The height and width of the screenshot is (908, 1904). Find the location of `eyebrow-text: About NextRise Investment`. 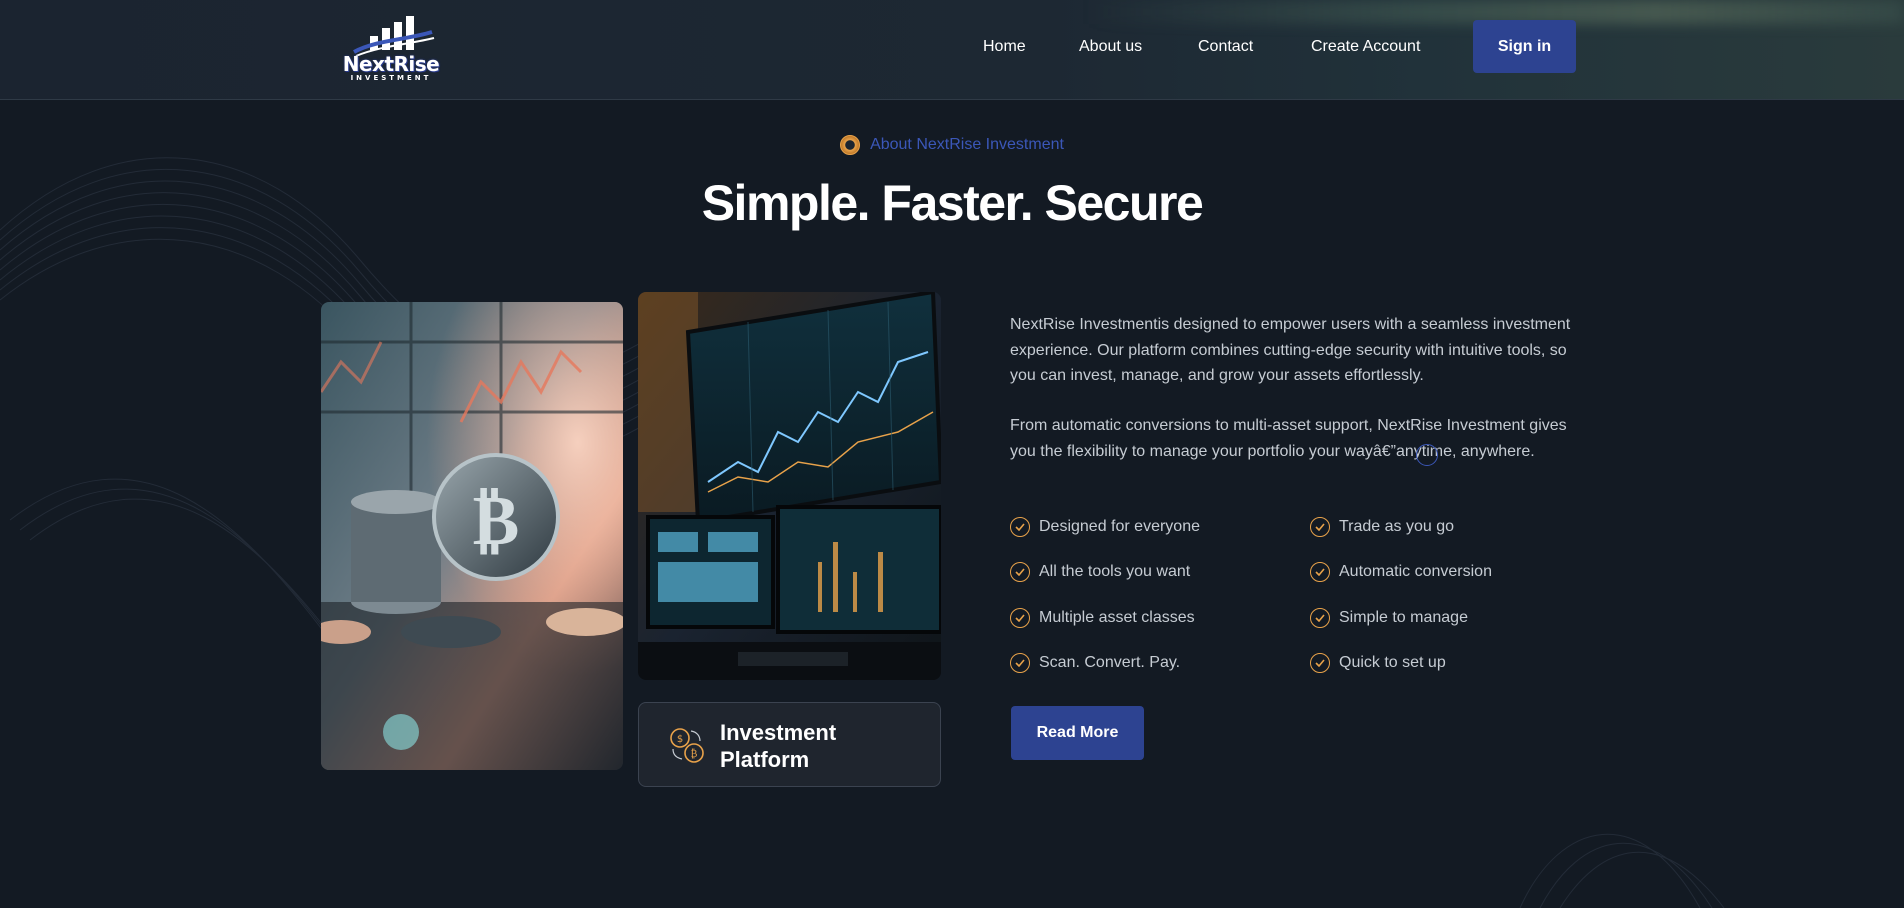

eyebrow-text: About NextRise Investment is located at coordinates (967, 144).